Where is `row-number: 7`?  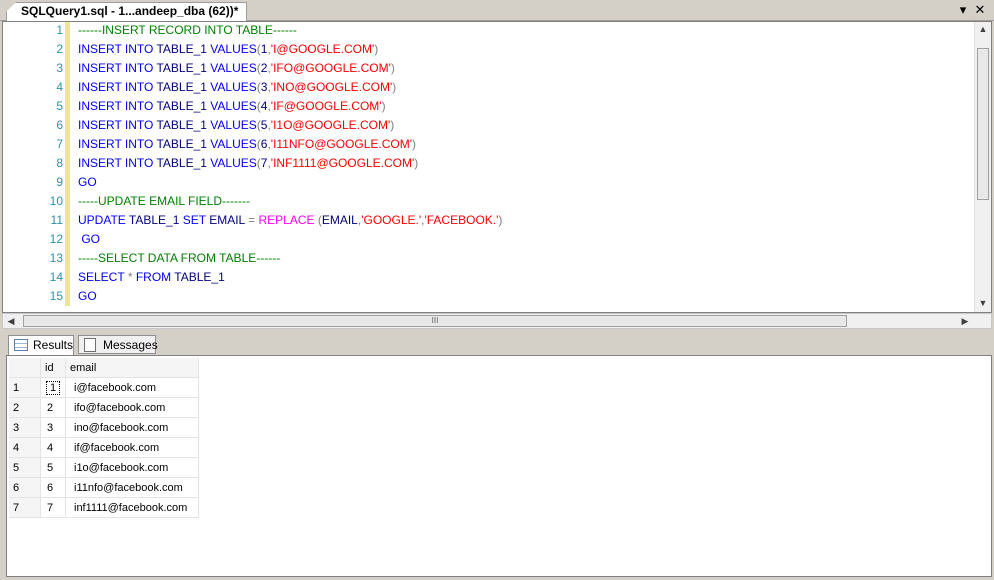 row-number: 7 is located at coordinates (25, 507).